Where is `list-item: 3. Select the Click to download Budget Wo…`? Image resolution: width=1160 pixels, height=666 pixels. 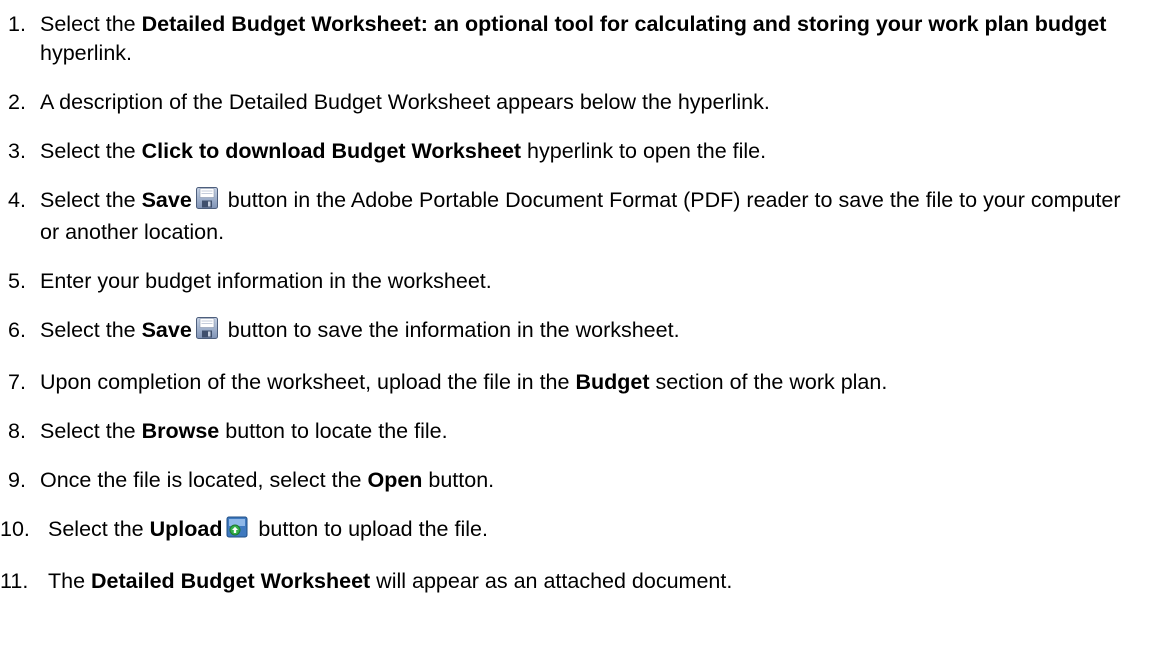
list-item: 3. Select the Click to download Budget Wo… is located at coordinates (580, 151).